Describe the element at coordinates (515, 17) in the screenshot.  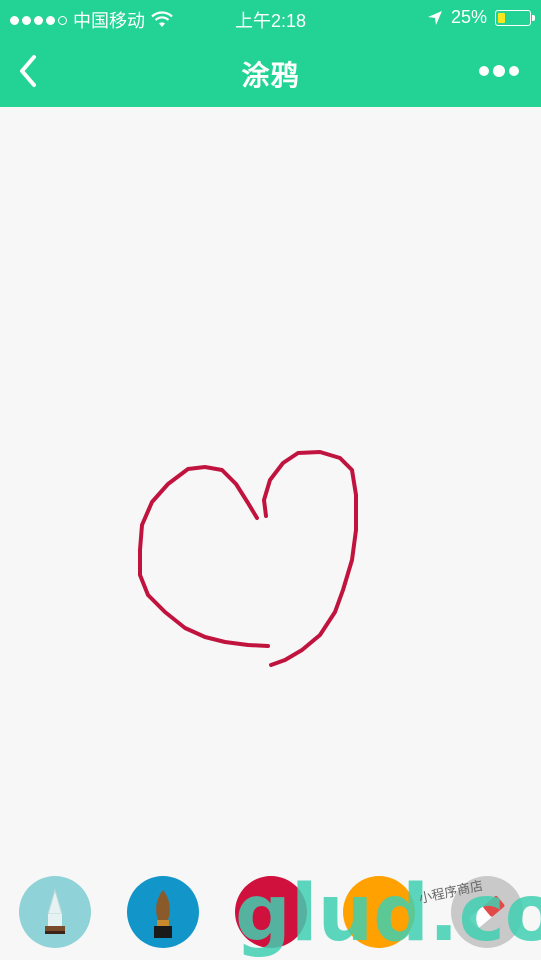
I see `battery-icon` at that location.